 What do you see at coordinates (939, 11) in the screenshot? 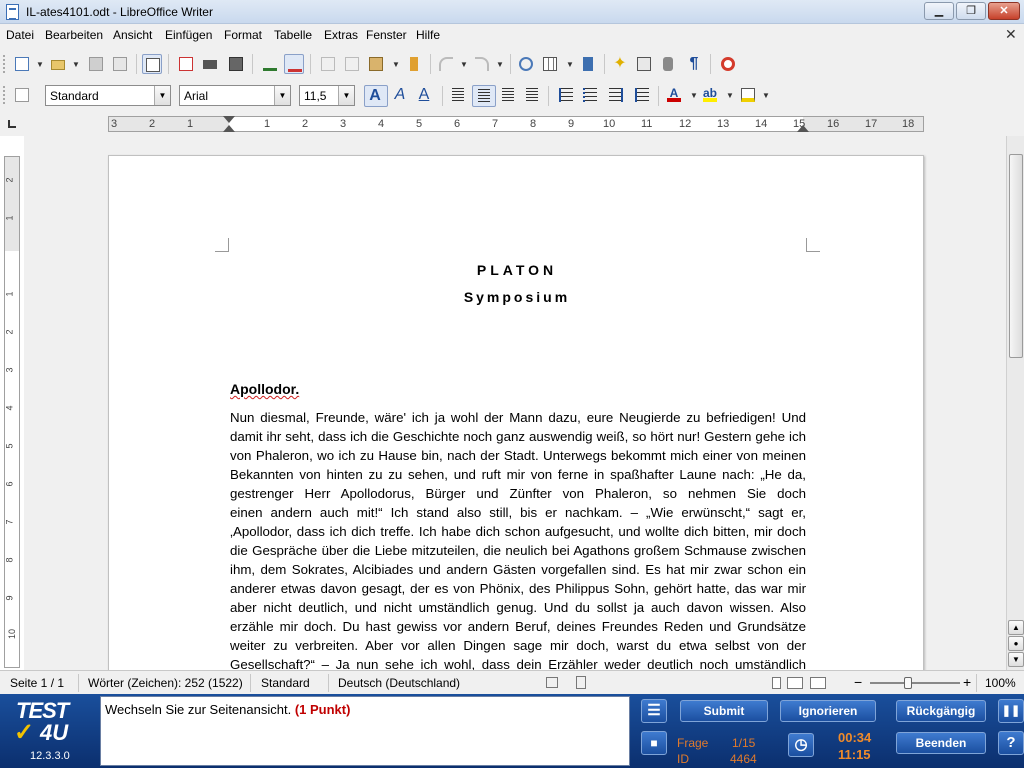
I see `minimize-button: ▁` at bounding box center [939, 11].